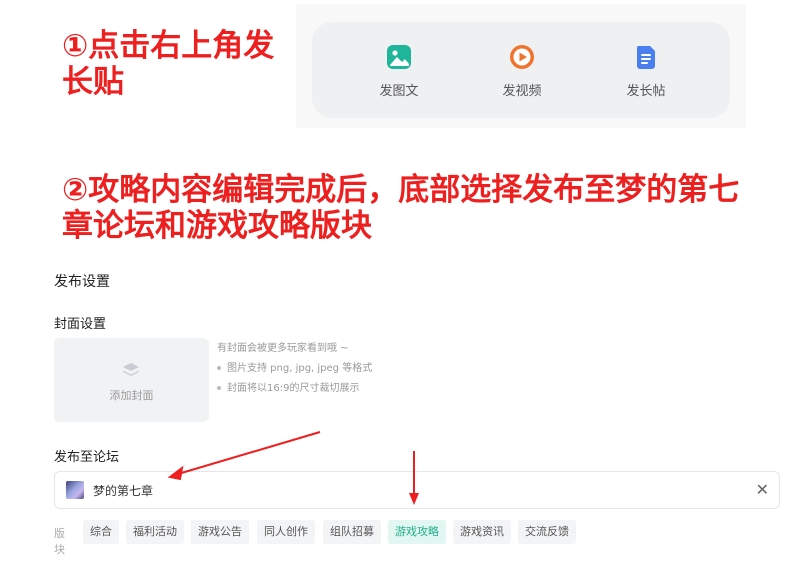 The height and width of the screenshot is (566, 800). What do you see at coordinates (399, 90) in the screenshot?
I see `post-image-label: 发图文` at bounding box center [399, 90].